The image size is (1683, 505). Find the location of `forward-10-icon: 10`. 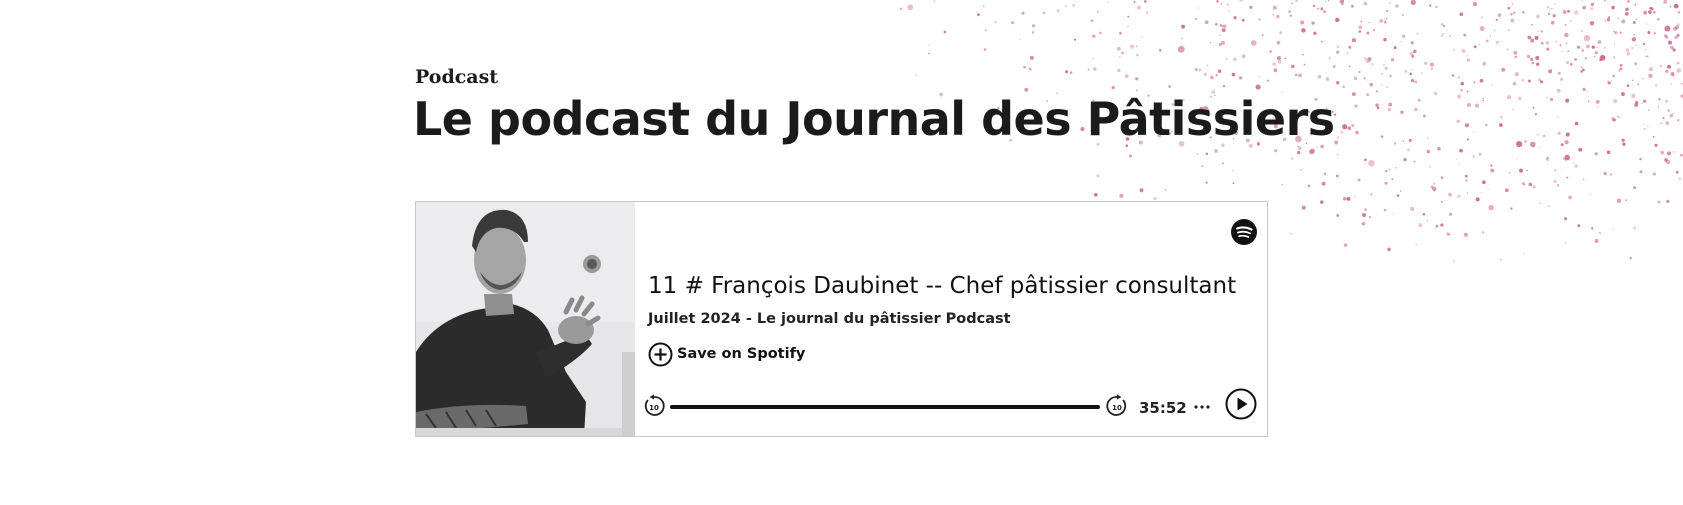

forward-10-icon: 10 is located at coordinates (1117, 406).